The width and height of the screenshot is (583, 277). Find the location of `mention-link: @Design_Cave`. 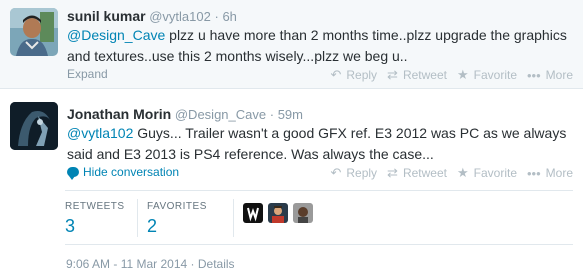

mention-link: @Design_Cave is located at coordinates (116, 35).